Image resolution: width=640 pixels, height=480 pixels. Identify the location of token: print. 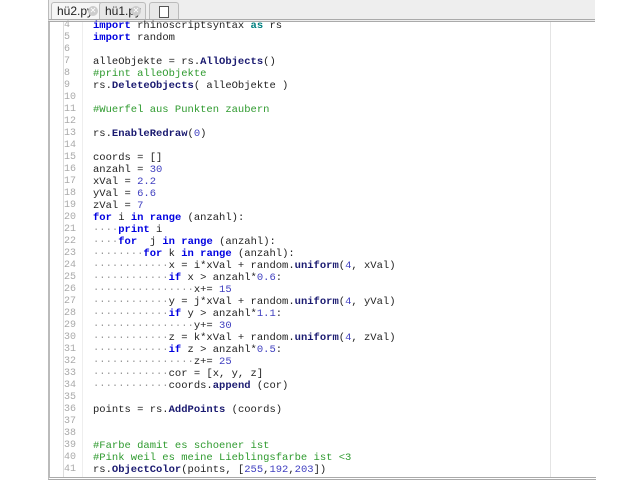
(134, 230).